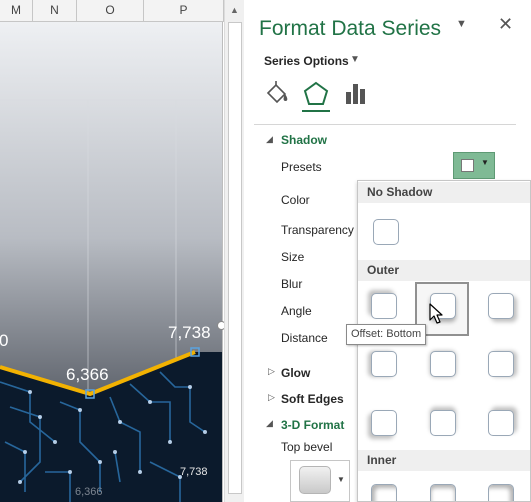  What do you see at coordinates (461, 24) in the screenshot?
I see `pane-options-icon: ▼` at bounding box center [461, 24].